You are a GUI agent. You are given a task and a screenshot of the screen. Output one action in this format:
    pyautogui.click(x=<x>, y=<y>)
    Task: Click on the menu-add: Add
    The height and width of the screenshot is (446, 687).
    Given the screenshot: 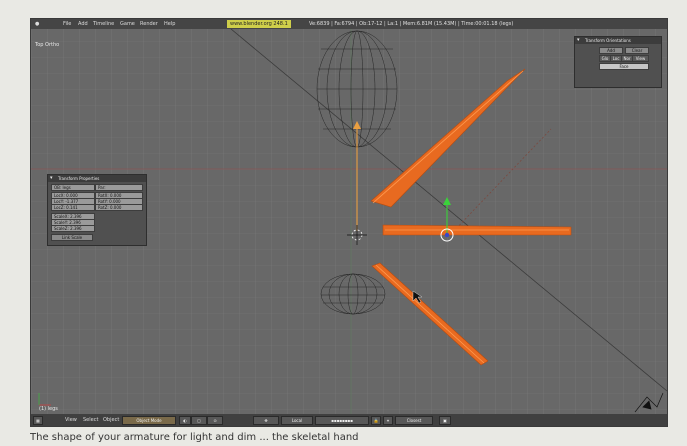 What is the action you would take?
    pyautogui.click(x=83, y=24)
    